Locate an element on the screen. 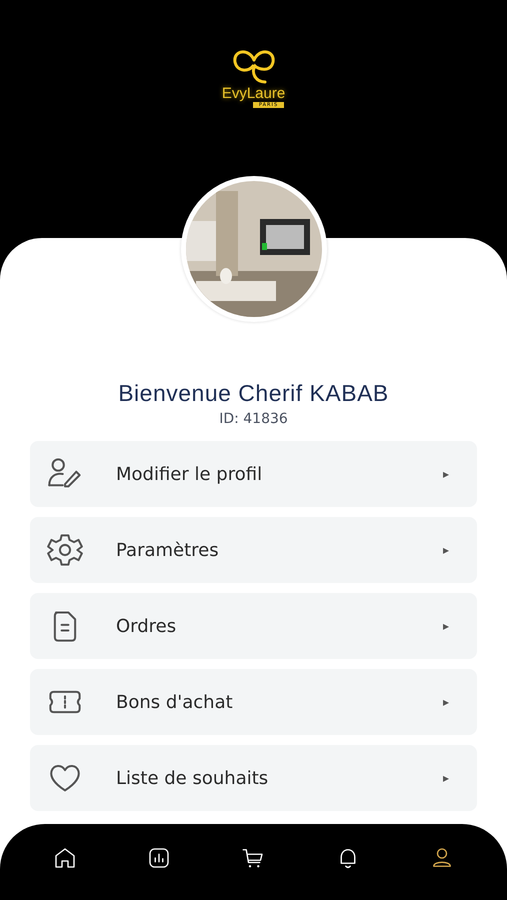  menu-item: Ordres ▸ is located at coordinates (253, 626).